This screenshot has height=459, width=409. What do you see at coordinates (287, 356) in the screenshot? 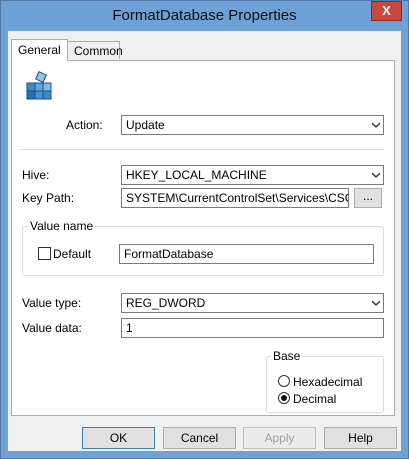
I see `base-group-title: Base` at bounding box center [287, 356].